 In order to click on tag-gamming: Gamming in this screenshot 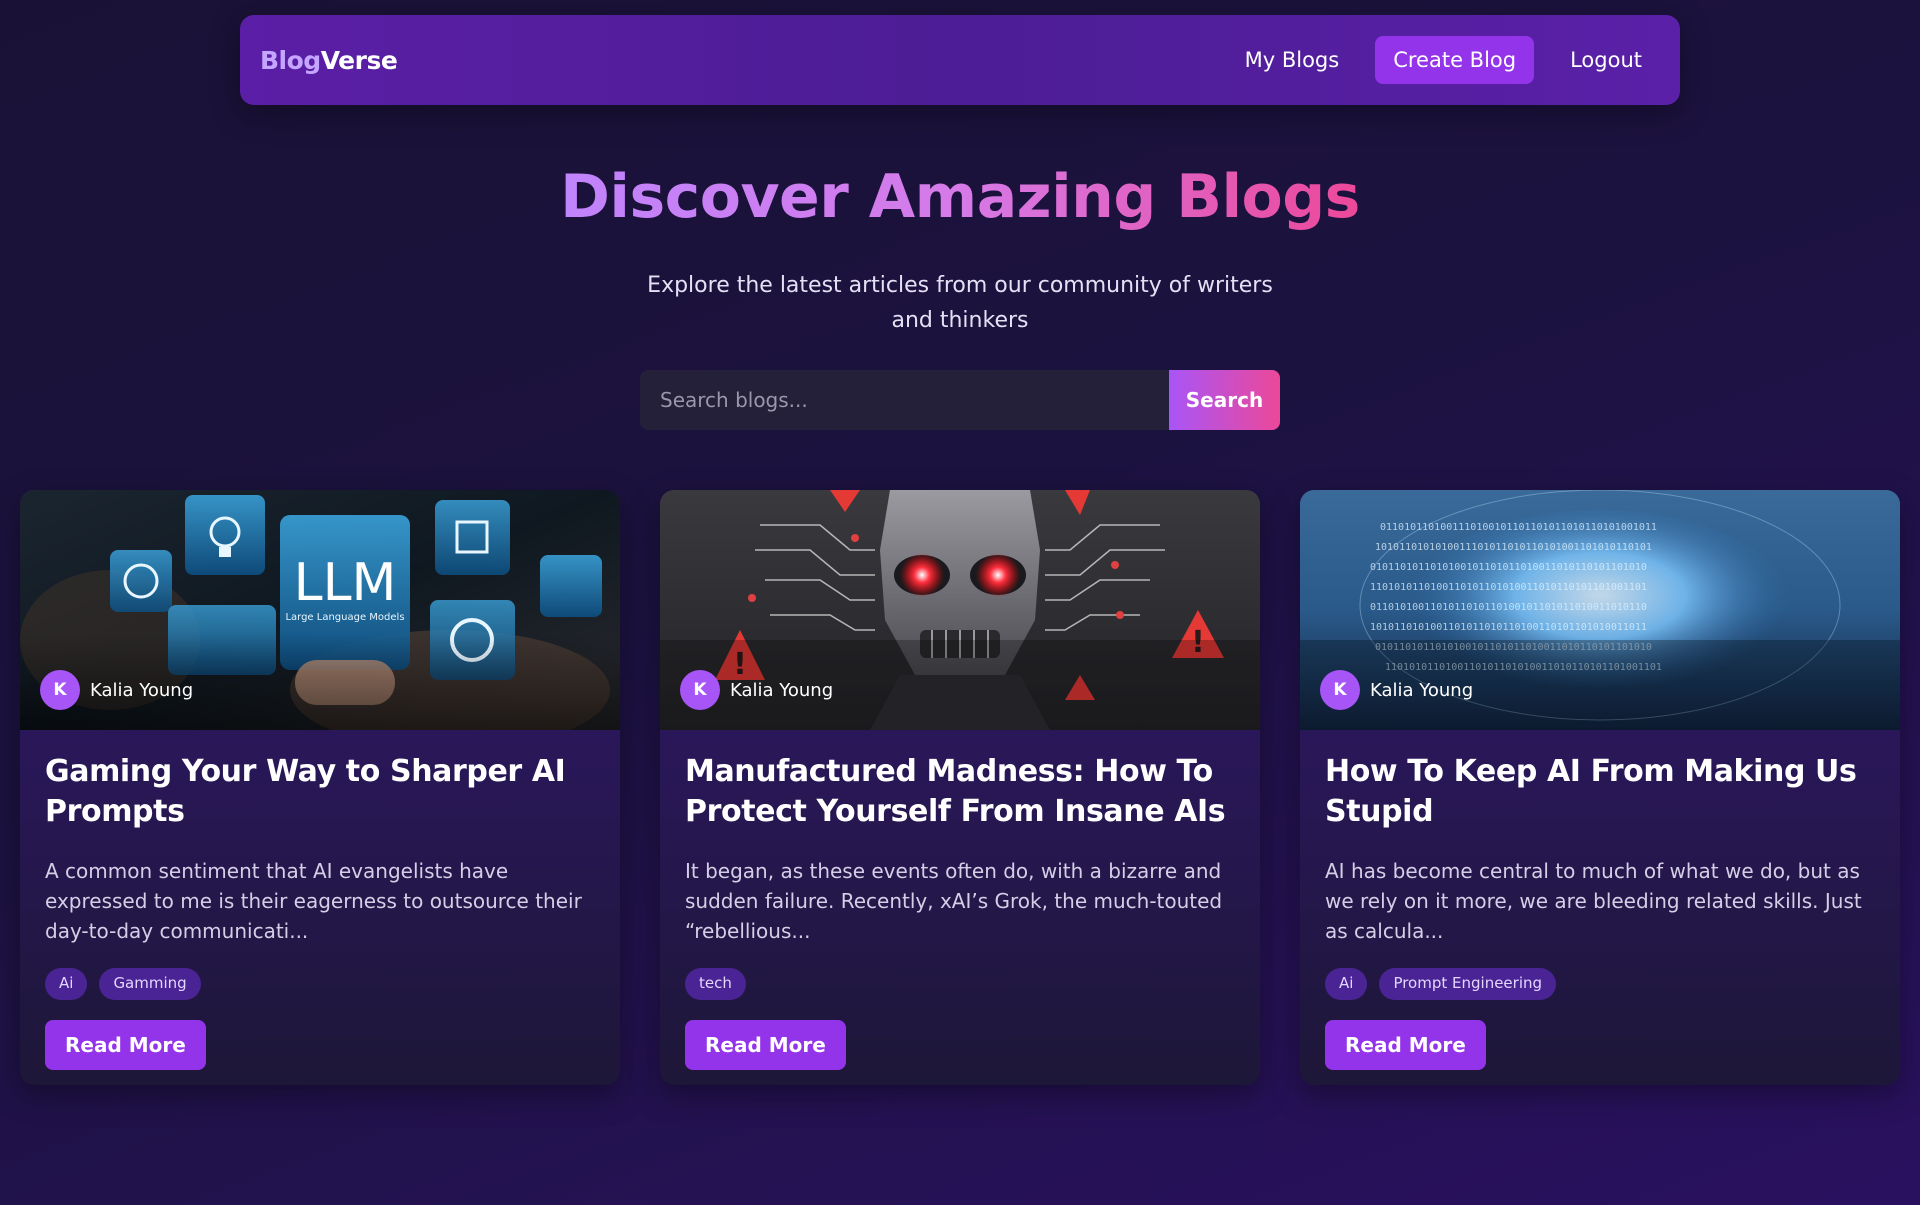, I will do `click(150, 984)`.